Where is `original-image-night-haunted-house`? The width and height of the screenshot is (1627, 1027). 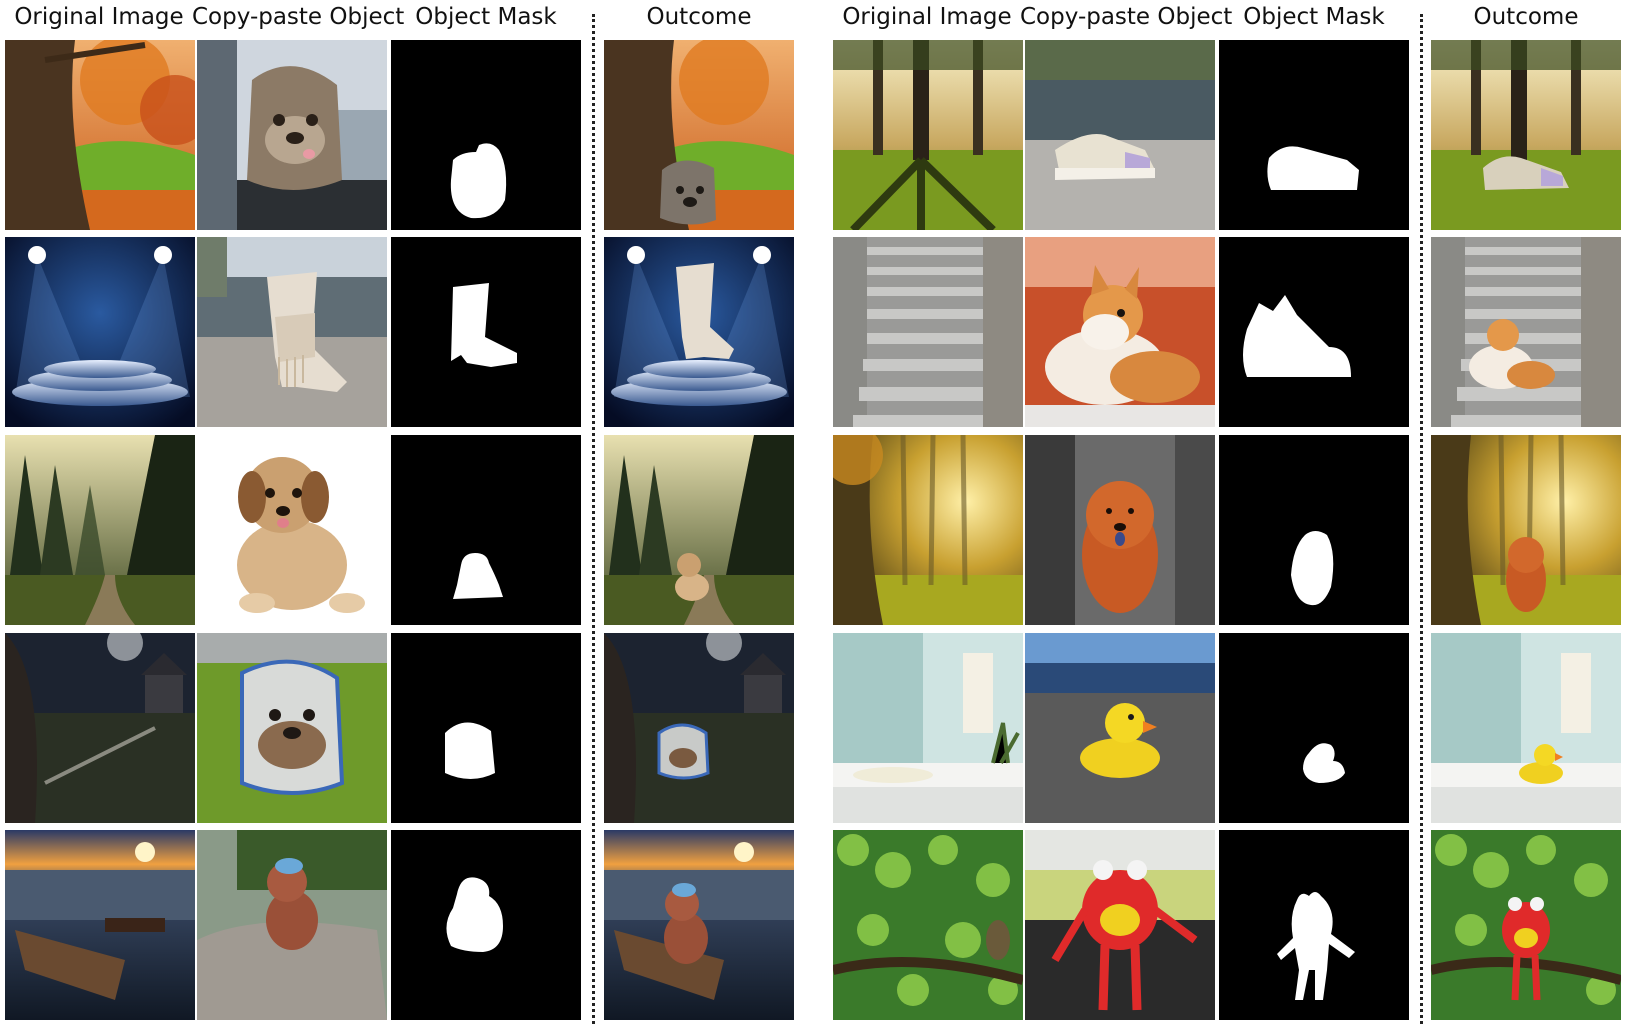
original-image-night-haunted-house is located at coordinates (100, 728).